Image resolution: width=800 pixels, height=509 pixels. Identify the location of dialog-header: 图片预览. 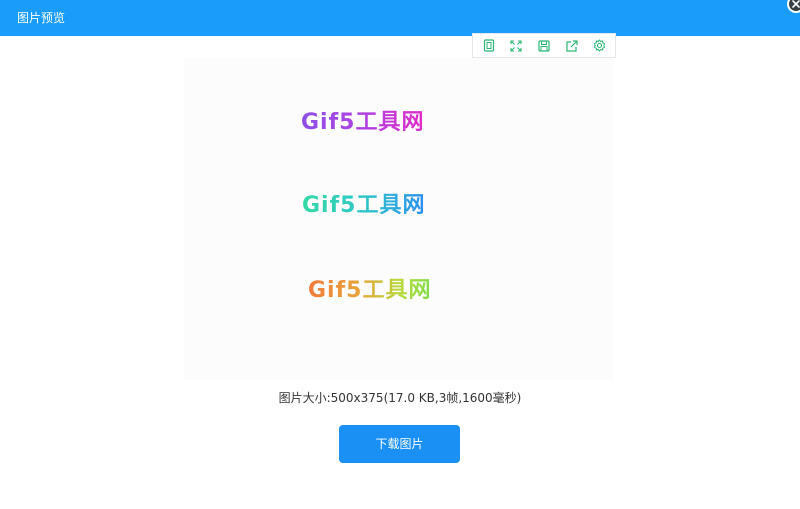
(400, 18).